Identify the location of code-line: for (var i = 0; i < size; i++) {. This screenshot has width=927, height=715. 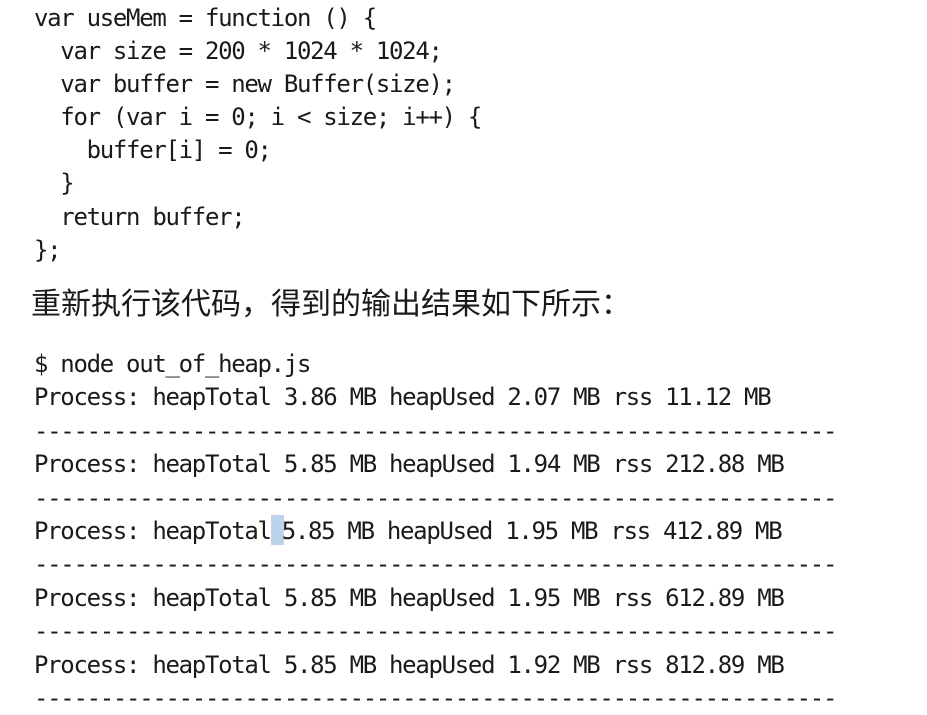
(258, 117).